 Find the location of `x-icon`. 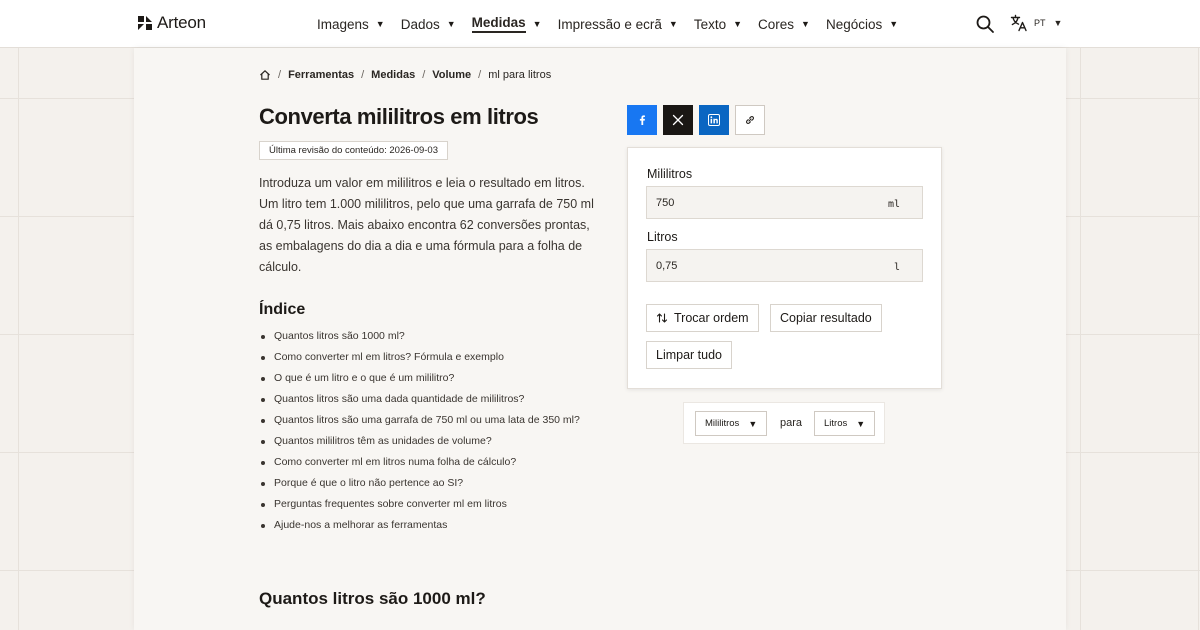

x-icon is located at coordinates (678, 120).